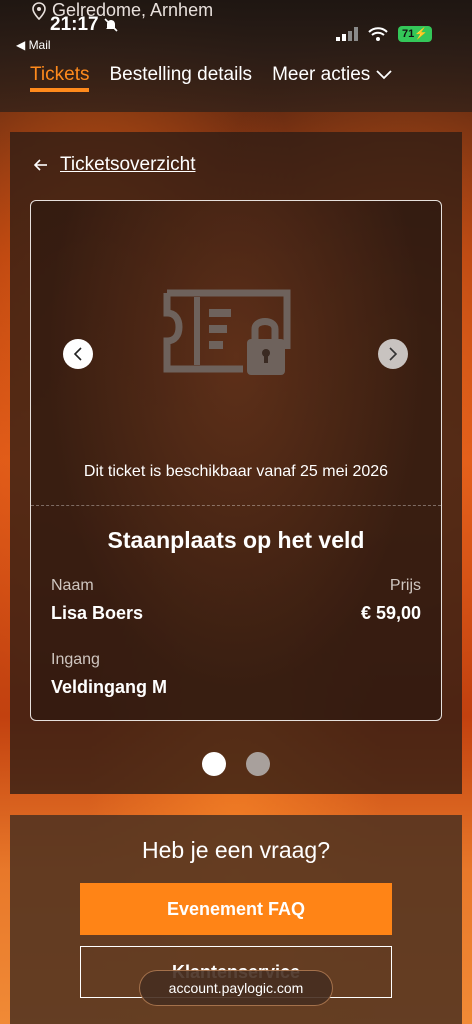 The image size is (472, 1024). What do you see at coordinates (236, 505) in the screenshot?
I see `ticket-divider` at bounding box center [236, 505].